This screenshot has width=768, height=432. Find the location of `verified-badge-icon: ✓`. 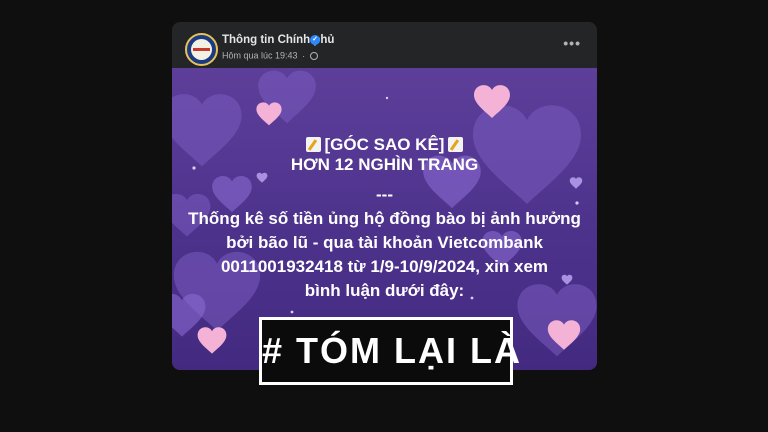

verified-badge-icon: ✓ is located at coordinates (315, 40).